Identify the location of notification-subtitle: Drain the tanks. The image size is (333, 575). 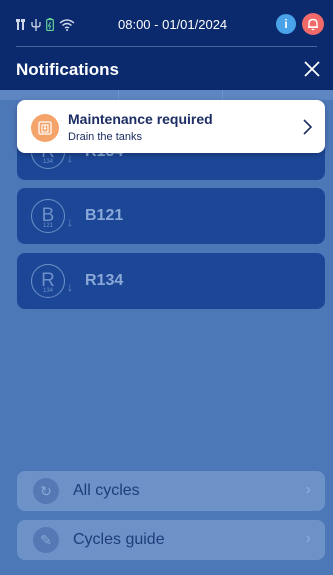
(105, 137).